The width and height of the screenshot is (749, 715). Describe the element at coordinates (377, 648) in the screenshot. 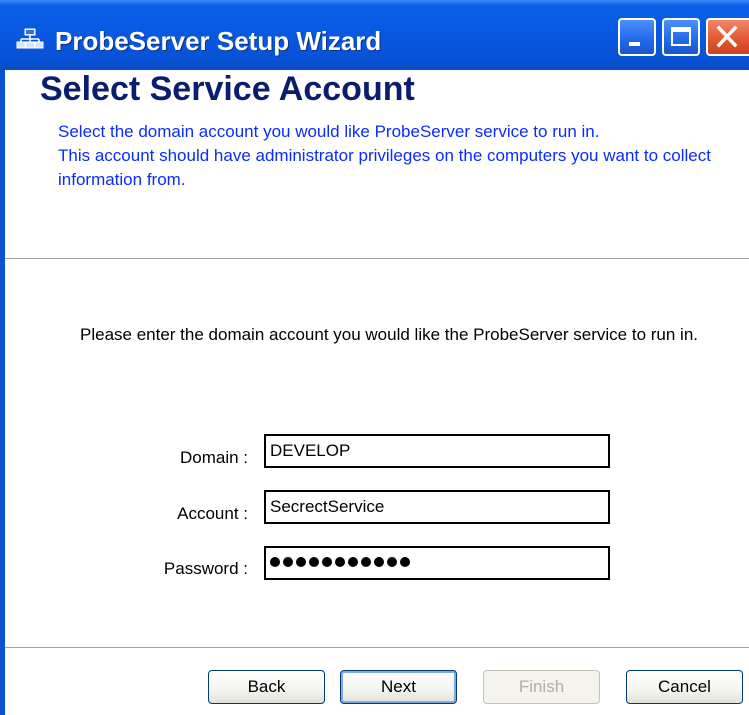

I see `footer-divider` at that location.